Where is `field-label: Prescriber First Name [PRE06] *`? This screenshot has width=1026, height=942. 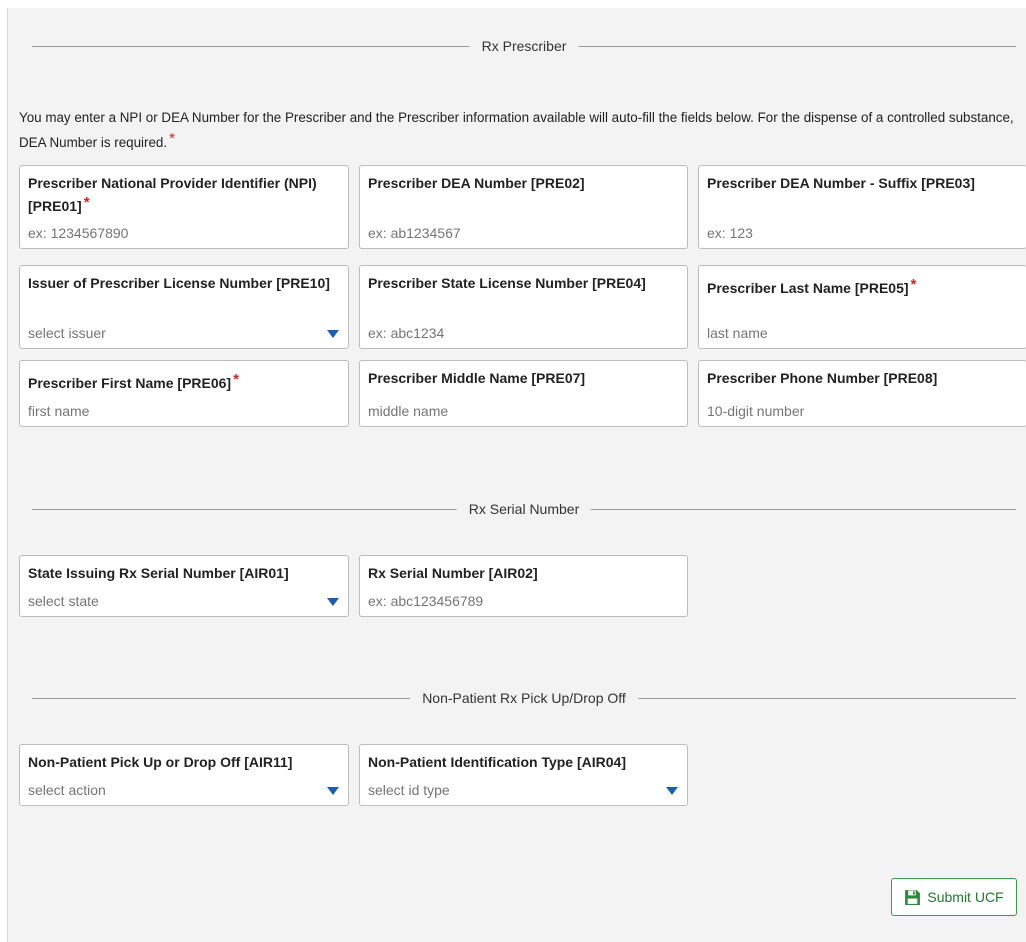 field-label: Prescriber First Name [PRE06] * is located at coordinates (184, 381).